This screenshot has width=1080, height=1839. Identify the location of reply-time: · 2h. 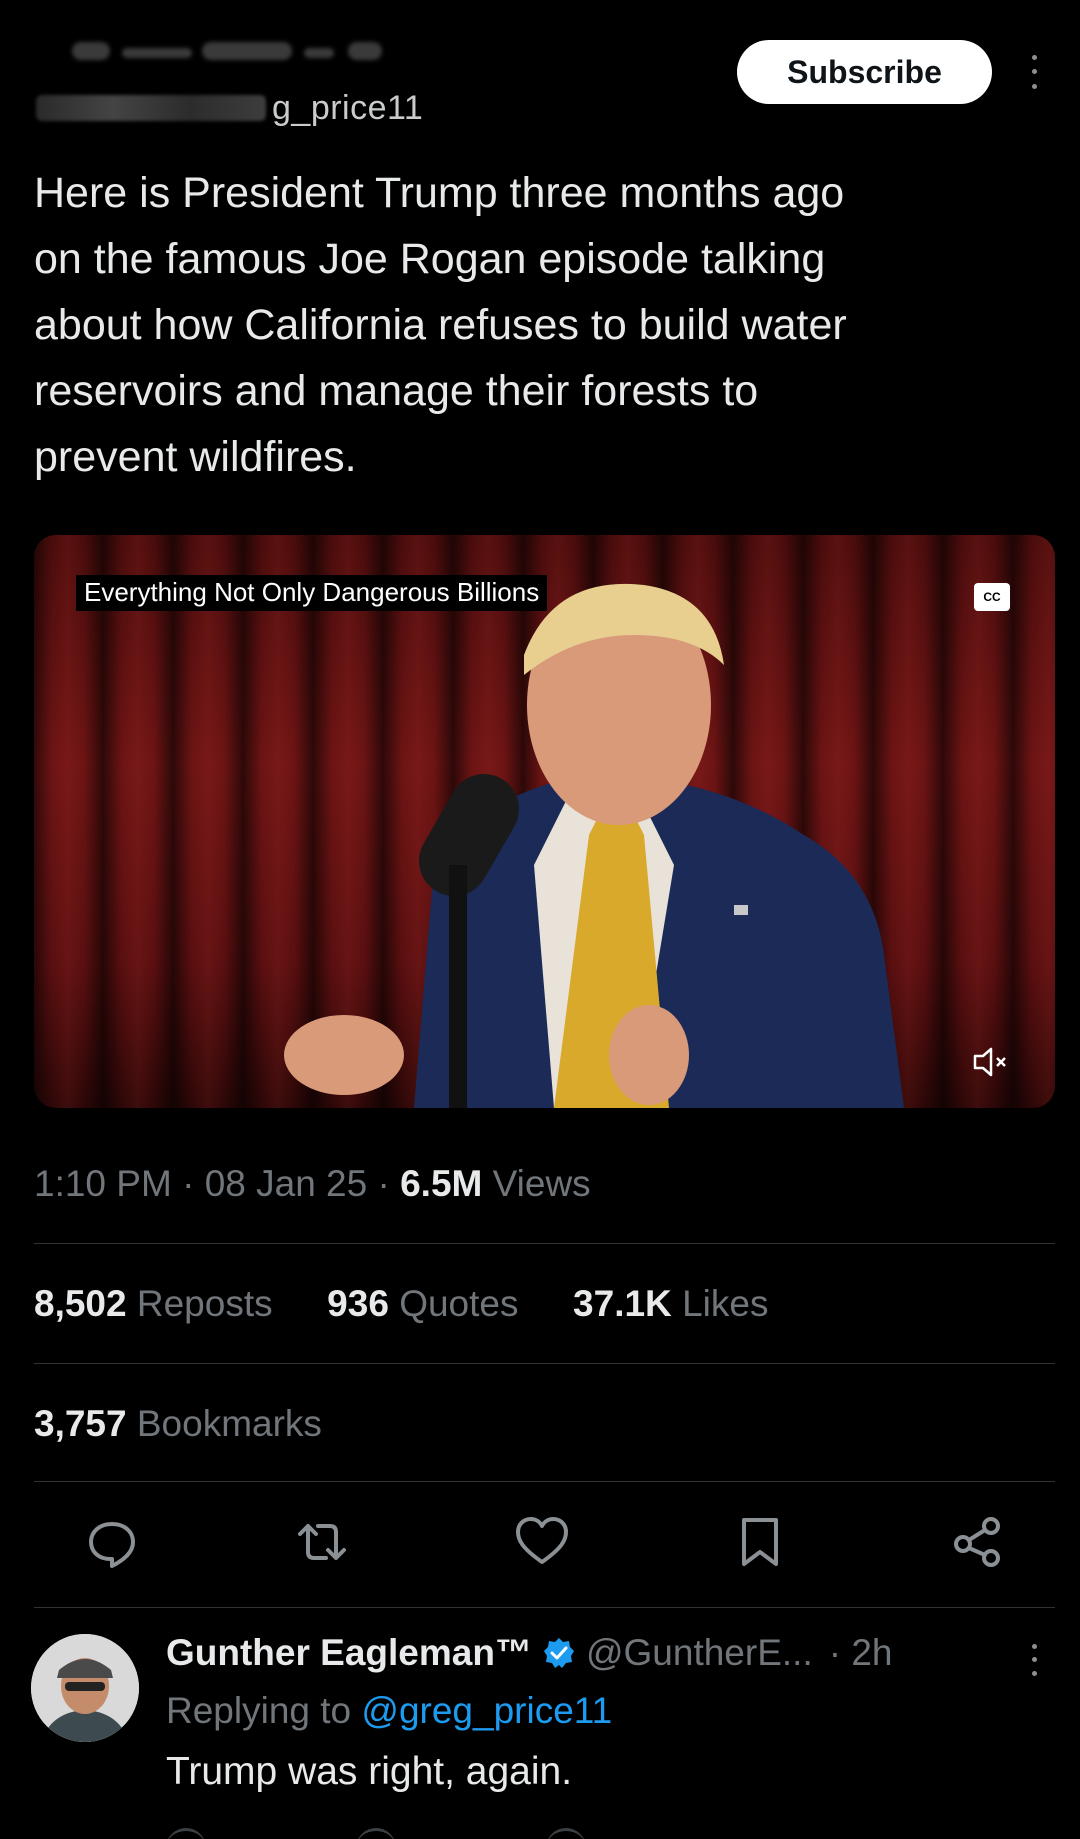
(861, 1653).